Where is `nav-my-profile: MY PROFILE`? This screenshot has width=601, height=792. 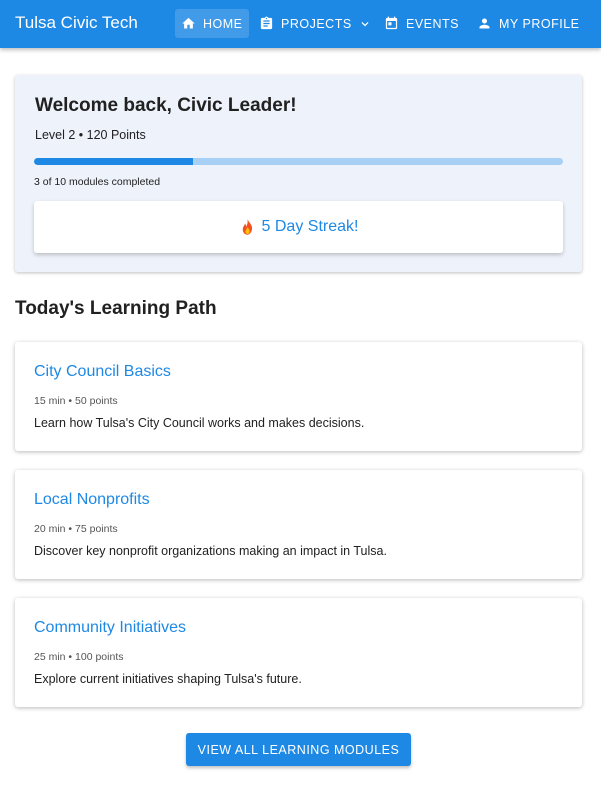 nav-my-profile: MY PROFILE is located at coordinates (528, 23).